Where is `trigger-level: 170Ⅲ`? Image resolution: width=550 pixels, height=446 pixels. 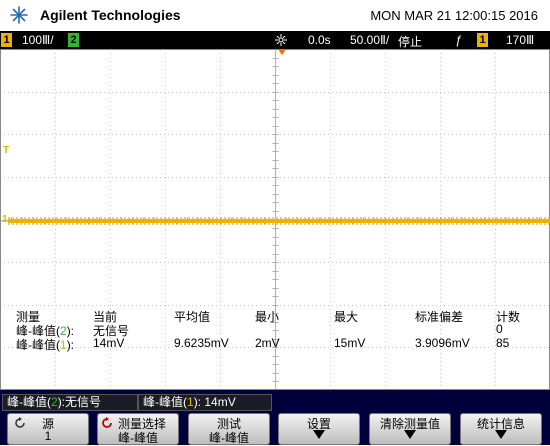 trigger-level: 170Ⅲ is located at coordinates (520, 40).